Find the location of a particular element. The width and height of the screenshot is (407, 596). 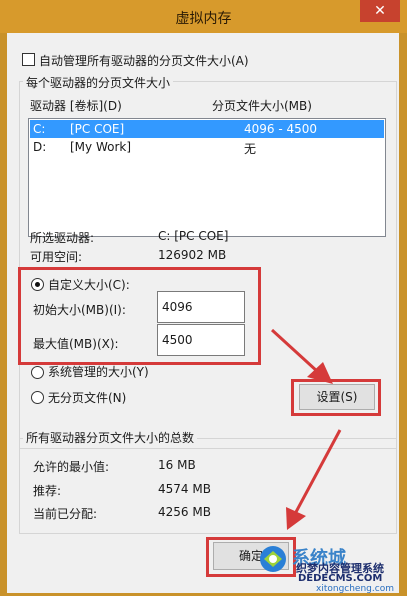

annotation-arrows is located at coordinates (306, 429).